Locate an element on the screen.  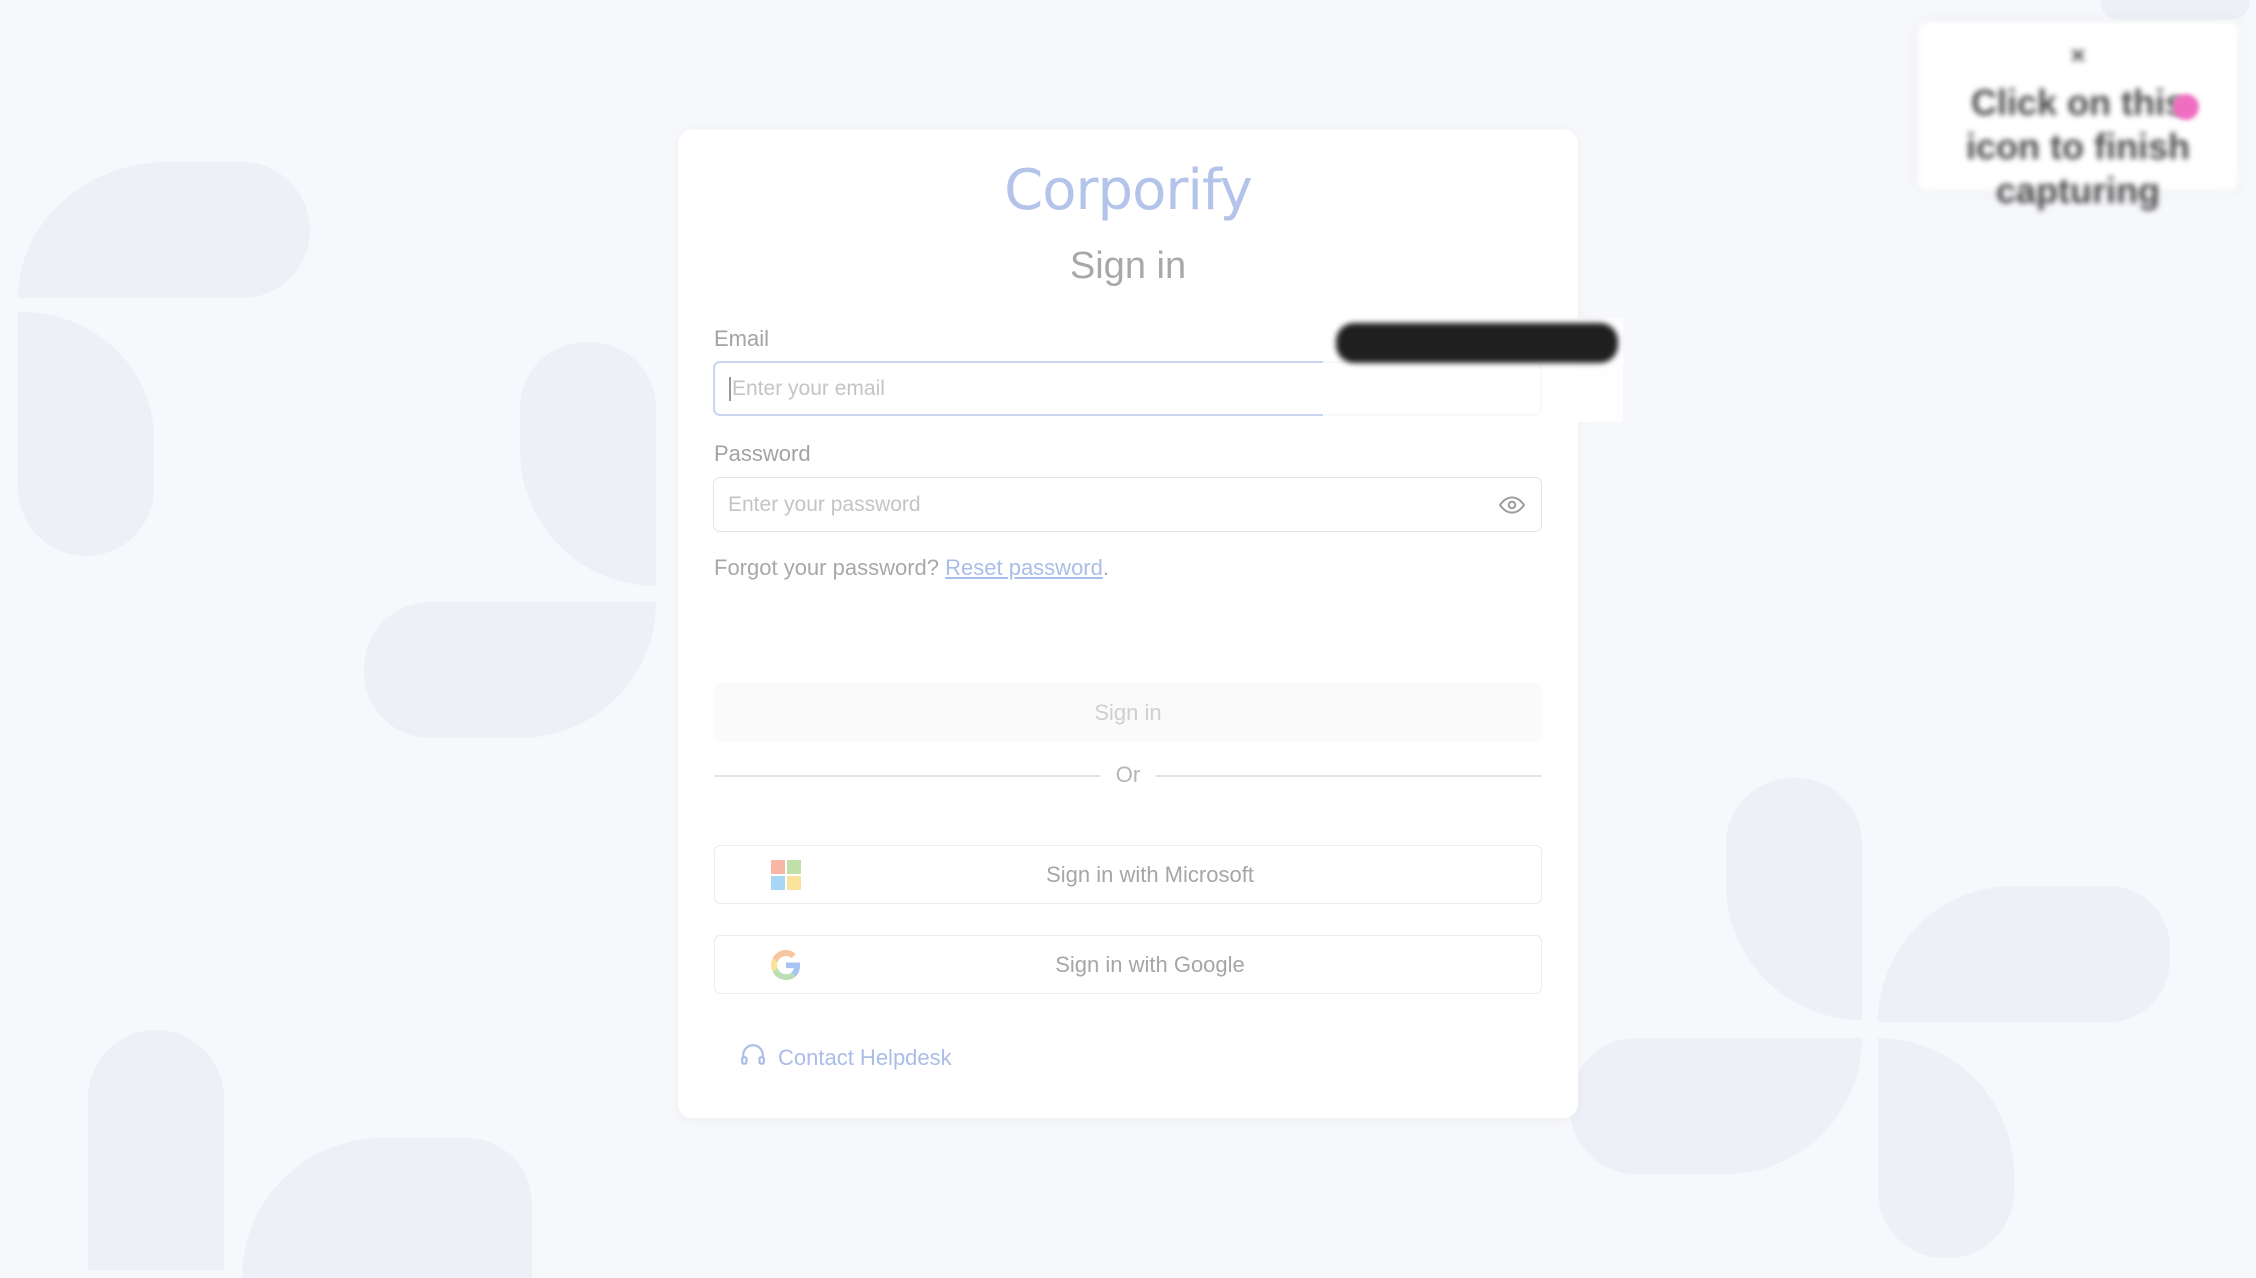
reset-suffix: . is located at coordinates (1105, 567).